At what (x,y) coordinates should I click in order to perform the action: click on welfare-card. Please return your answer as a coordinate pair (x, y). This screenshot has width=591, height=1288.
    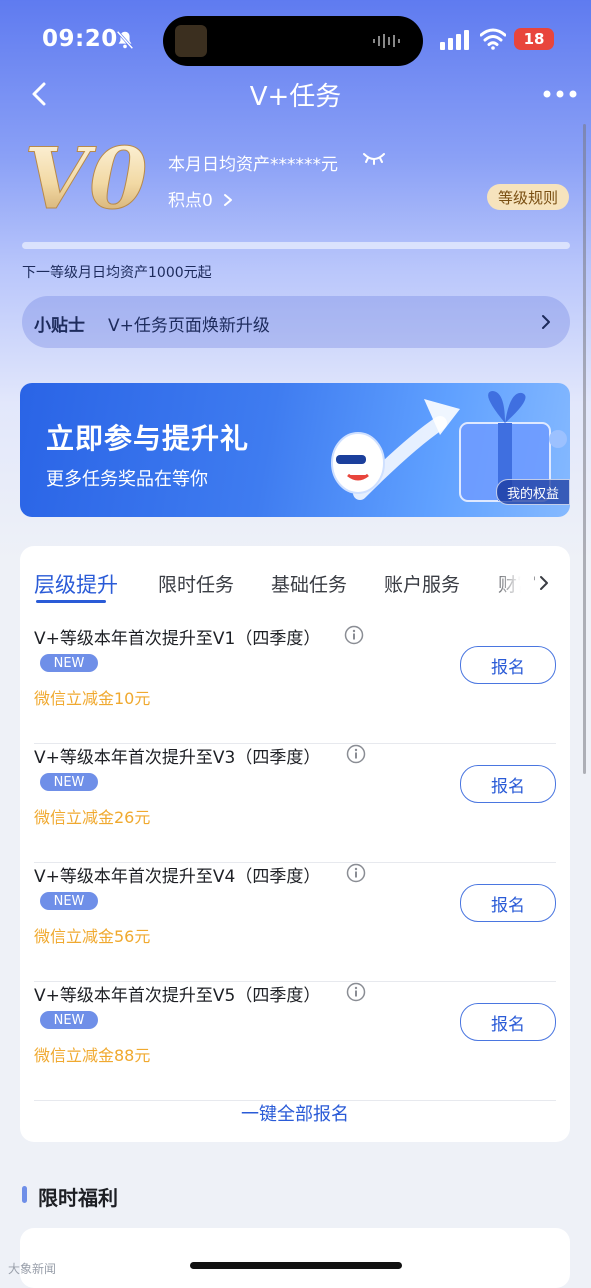
    Looking at the image, I should click on (295, 1258).